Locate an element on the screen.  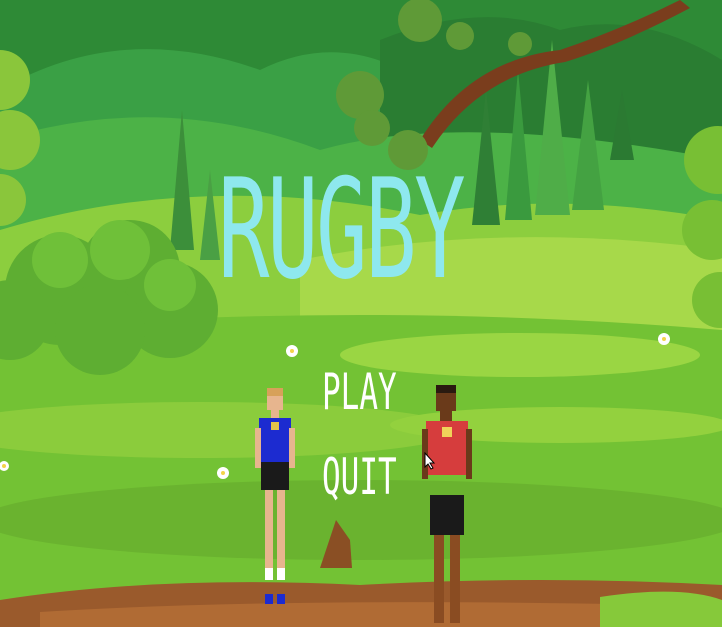
game-title: RUGBY is located at coordinates (342, 229).